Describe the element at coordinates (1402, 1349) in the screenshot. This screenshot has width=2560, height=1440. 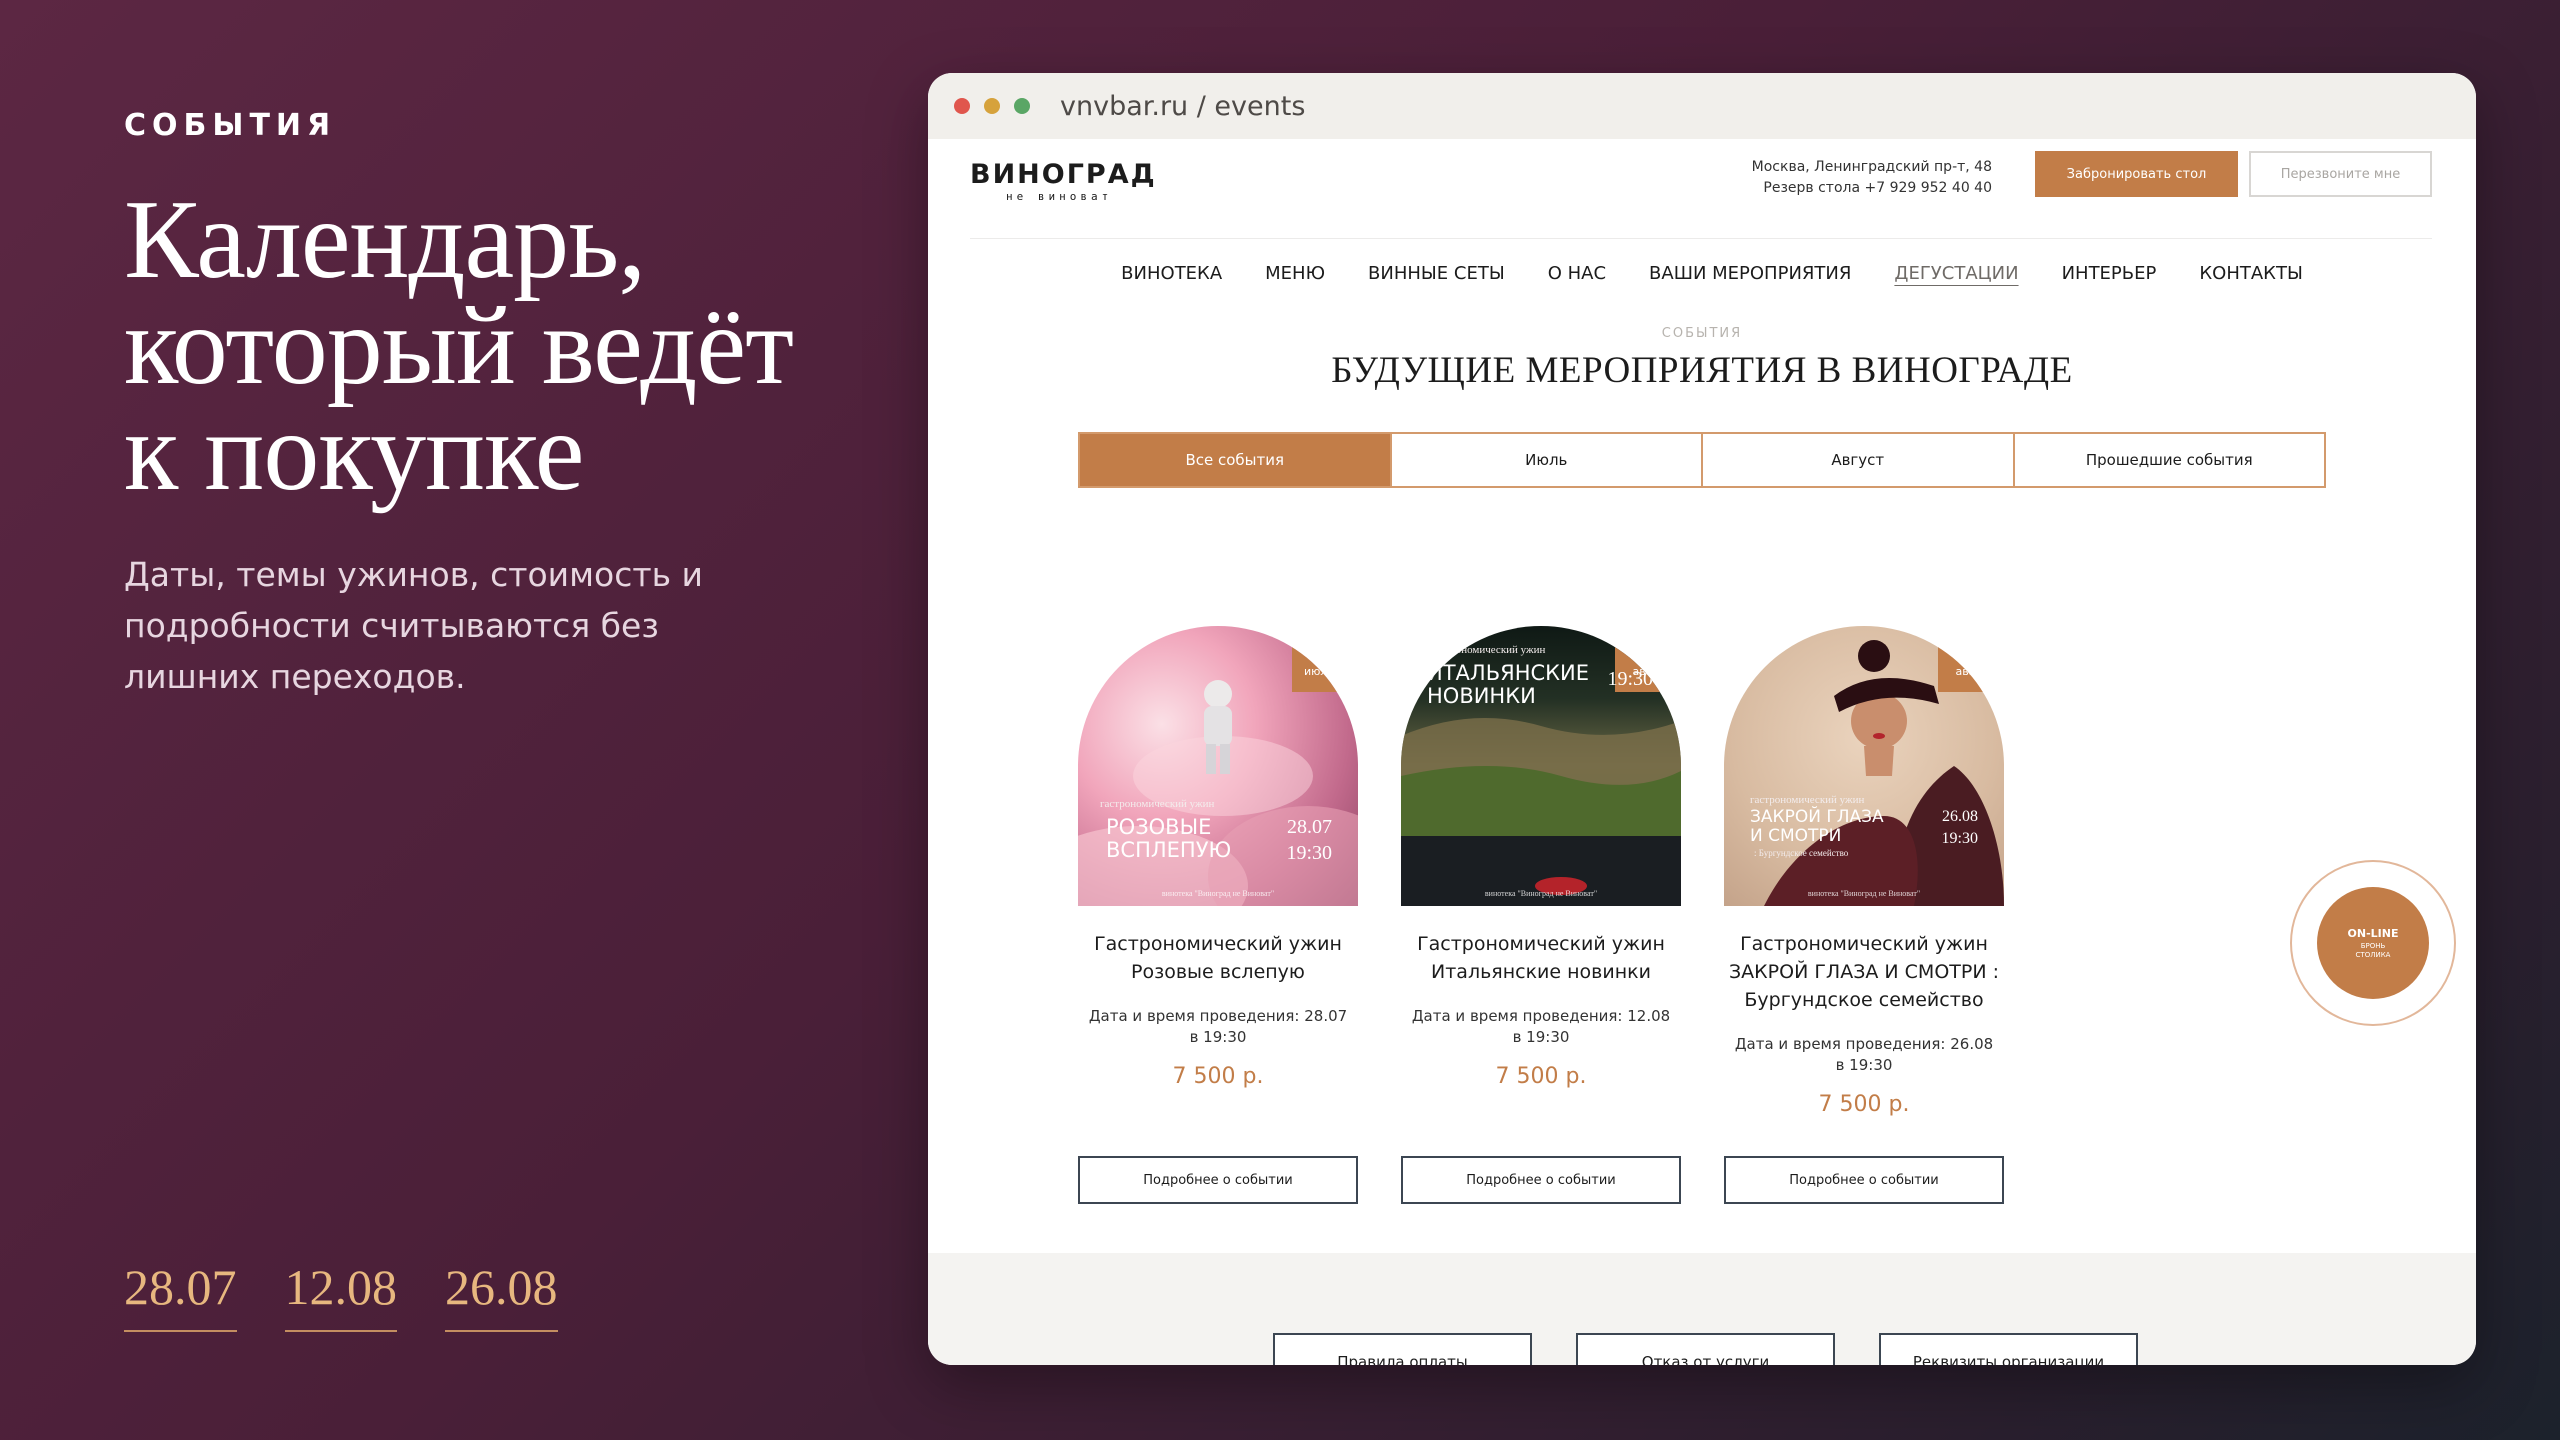
I see `payment-rules-button: Правила оплаты` at that location.